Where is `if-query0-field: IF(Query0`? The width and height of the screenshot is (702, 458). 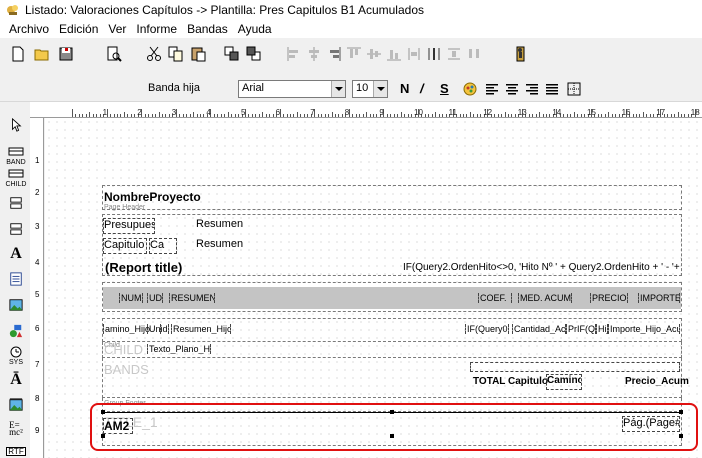
if-query0-field: IF(Query0 is located at coordinates (487, 329).